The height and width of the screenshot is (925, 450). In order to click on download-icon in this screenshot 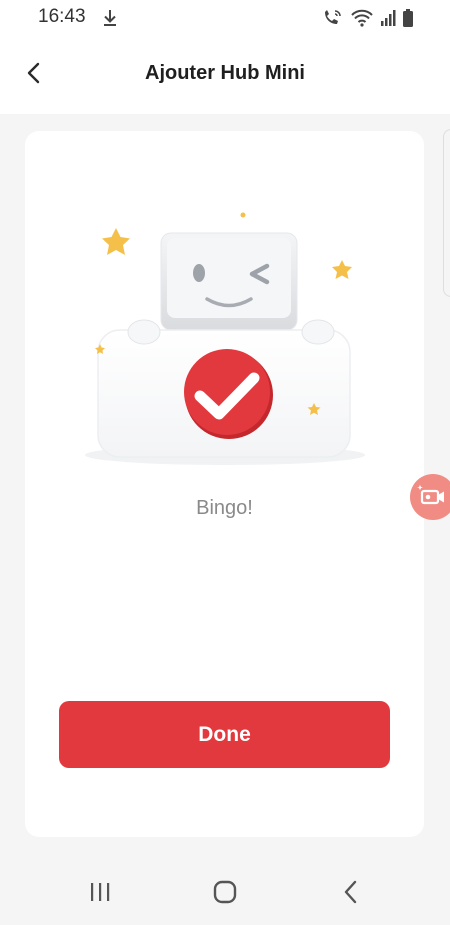, I will do `click(110, 18)`.